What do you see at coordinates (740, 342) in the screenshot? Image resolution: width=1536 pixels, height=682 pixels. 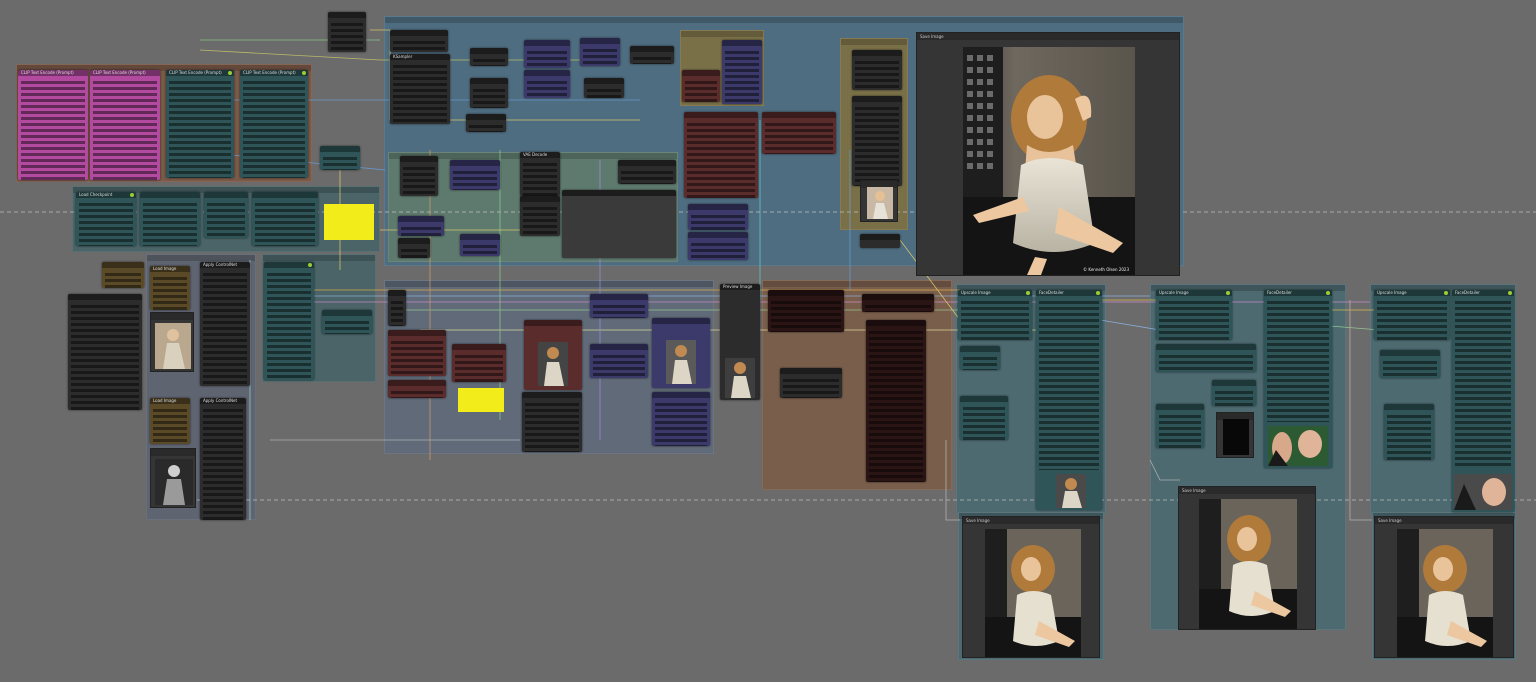 I see `preview-node-dark: Preview Image` at bounding box center [740, 342].